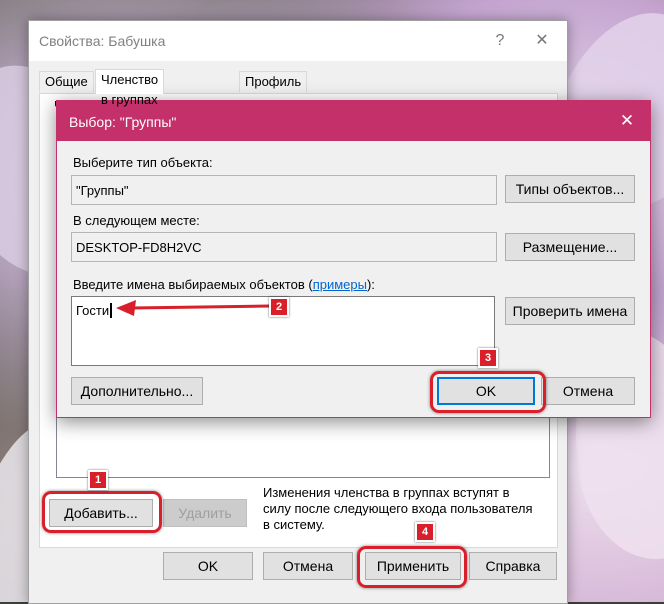 The height and width of the screenshot is (604, 664). Describe the element at coordinates (340, 284) in the screenshot. I see `examples-link: примеры` at that location.